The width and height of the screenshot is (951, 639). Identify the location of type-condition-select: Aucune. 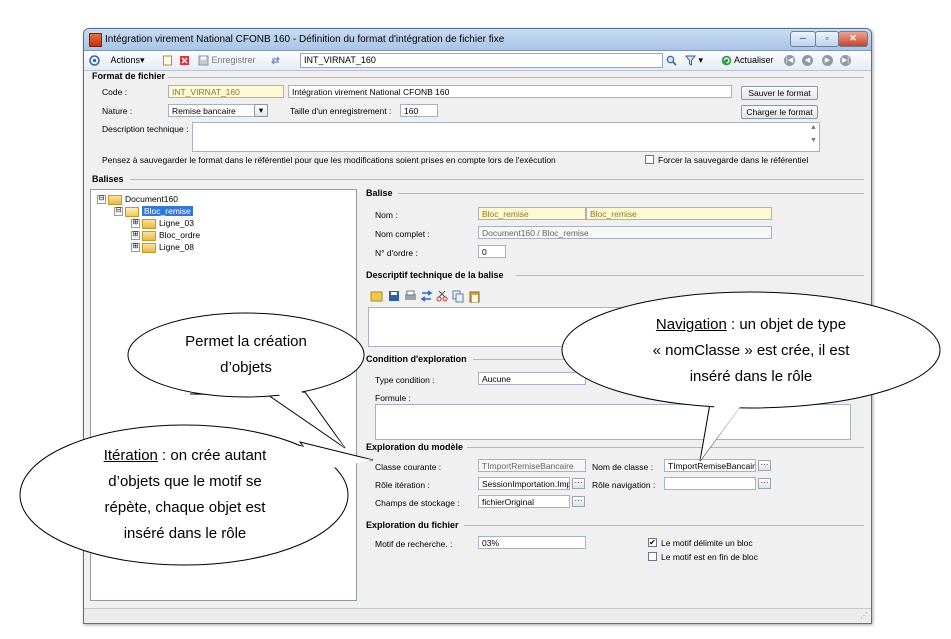
(532, 378).